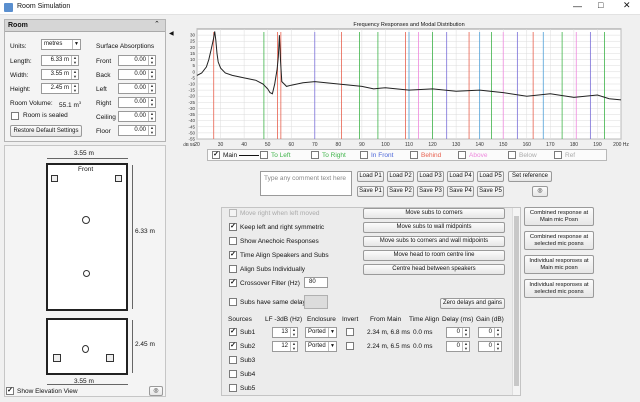 Image resolution: width=640 pixels, height=402 pixels. I want to click on collapse-icon: ⌃, so click(157, 24).